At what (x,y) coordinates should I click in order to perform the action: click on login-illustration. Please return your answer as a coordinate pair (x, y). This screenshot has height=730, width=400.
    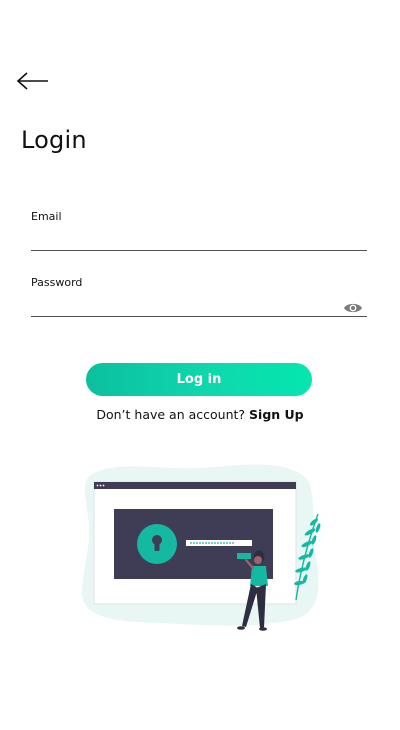
    Looking at the image, I should click on (201, 548).